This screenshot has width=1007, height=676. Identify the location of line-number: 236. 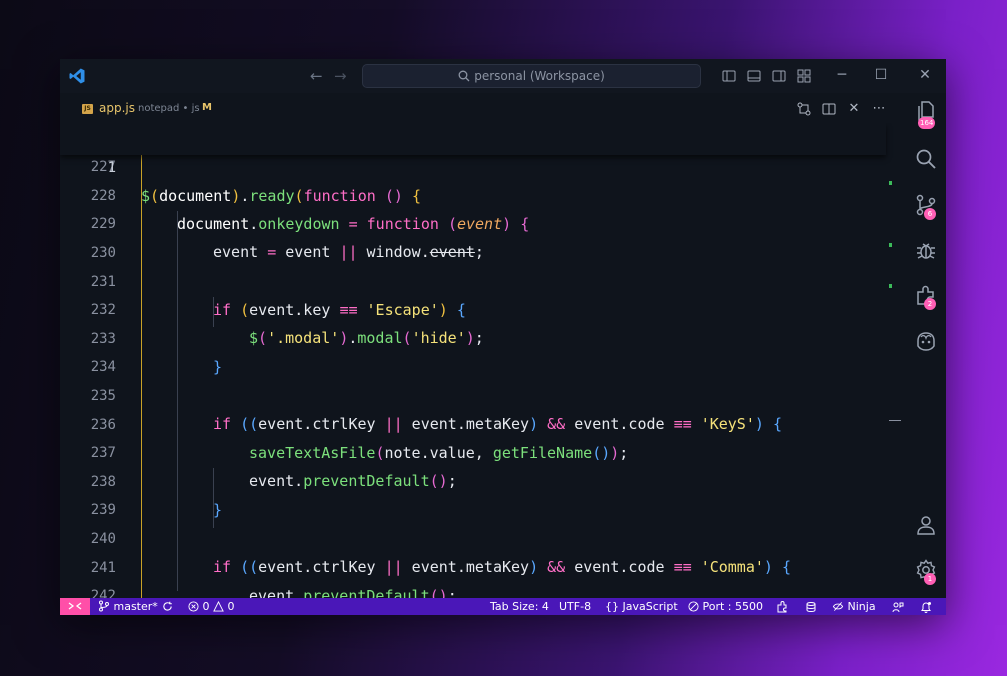
(103, 425).